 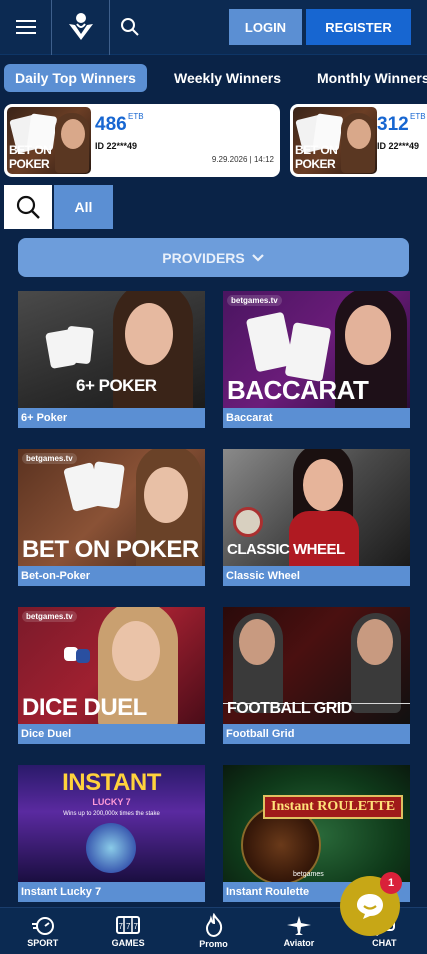 I want to click on tab-daily-top-winners: Daily Top Winners, so click(x=75, y=78).